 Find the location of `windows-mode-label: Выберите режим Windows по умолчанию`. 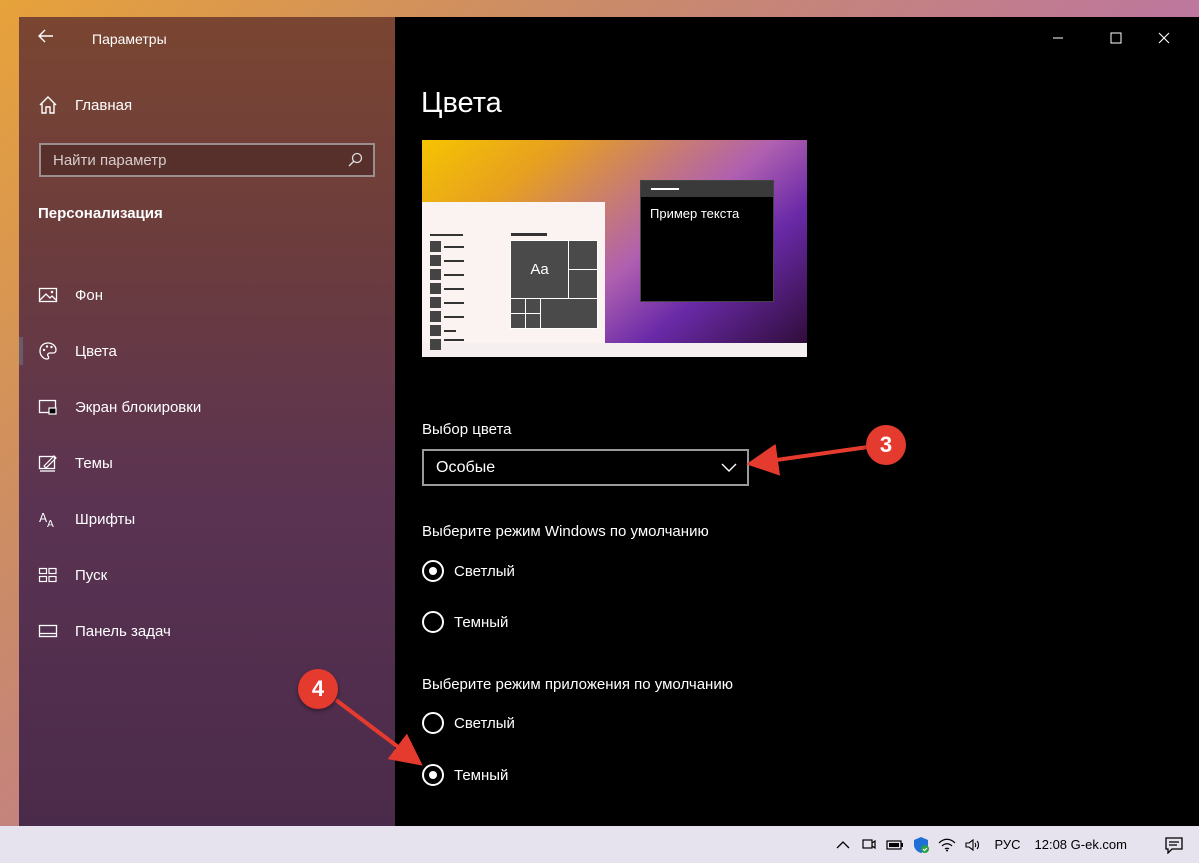

windows-mode-label: Выберите режим Windows по умолчанию is located at coordinates (565, 531).